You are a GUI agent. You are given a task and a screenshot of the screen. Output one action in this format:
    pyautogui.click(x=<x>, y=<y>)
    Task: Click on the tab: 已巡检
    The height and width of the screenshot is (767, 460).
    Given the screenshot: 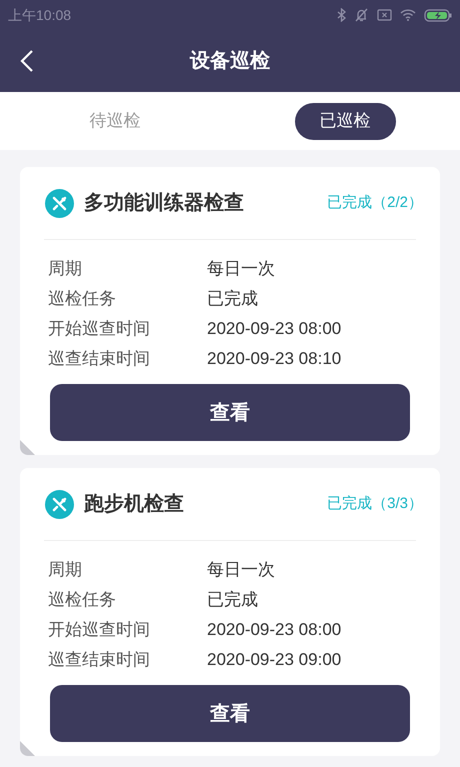 What is the action you would take?
    pyautogui.click(x=345, y=121)
    